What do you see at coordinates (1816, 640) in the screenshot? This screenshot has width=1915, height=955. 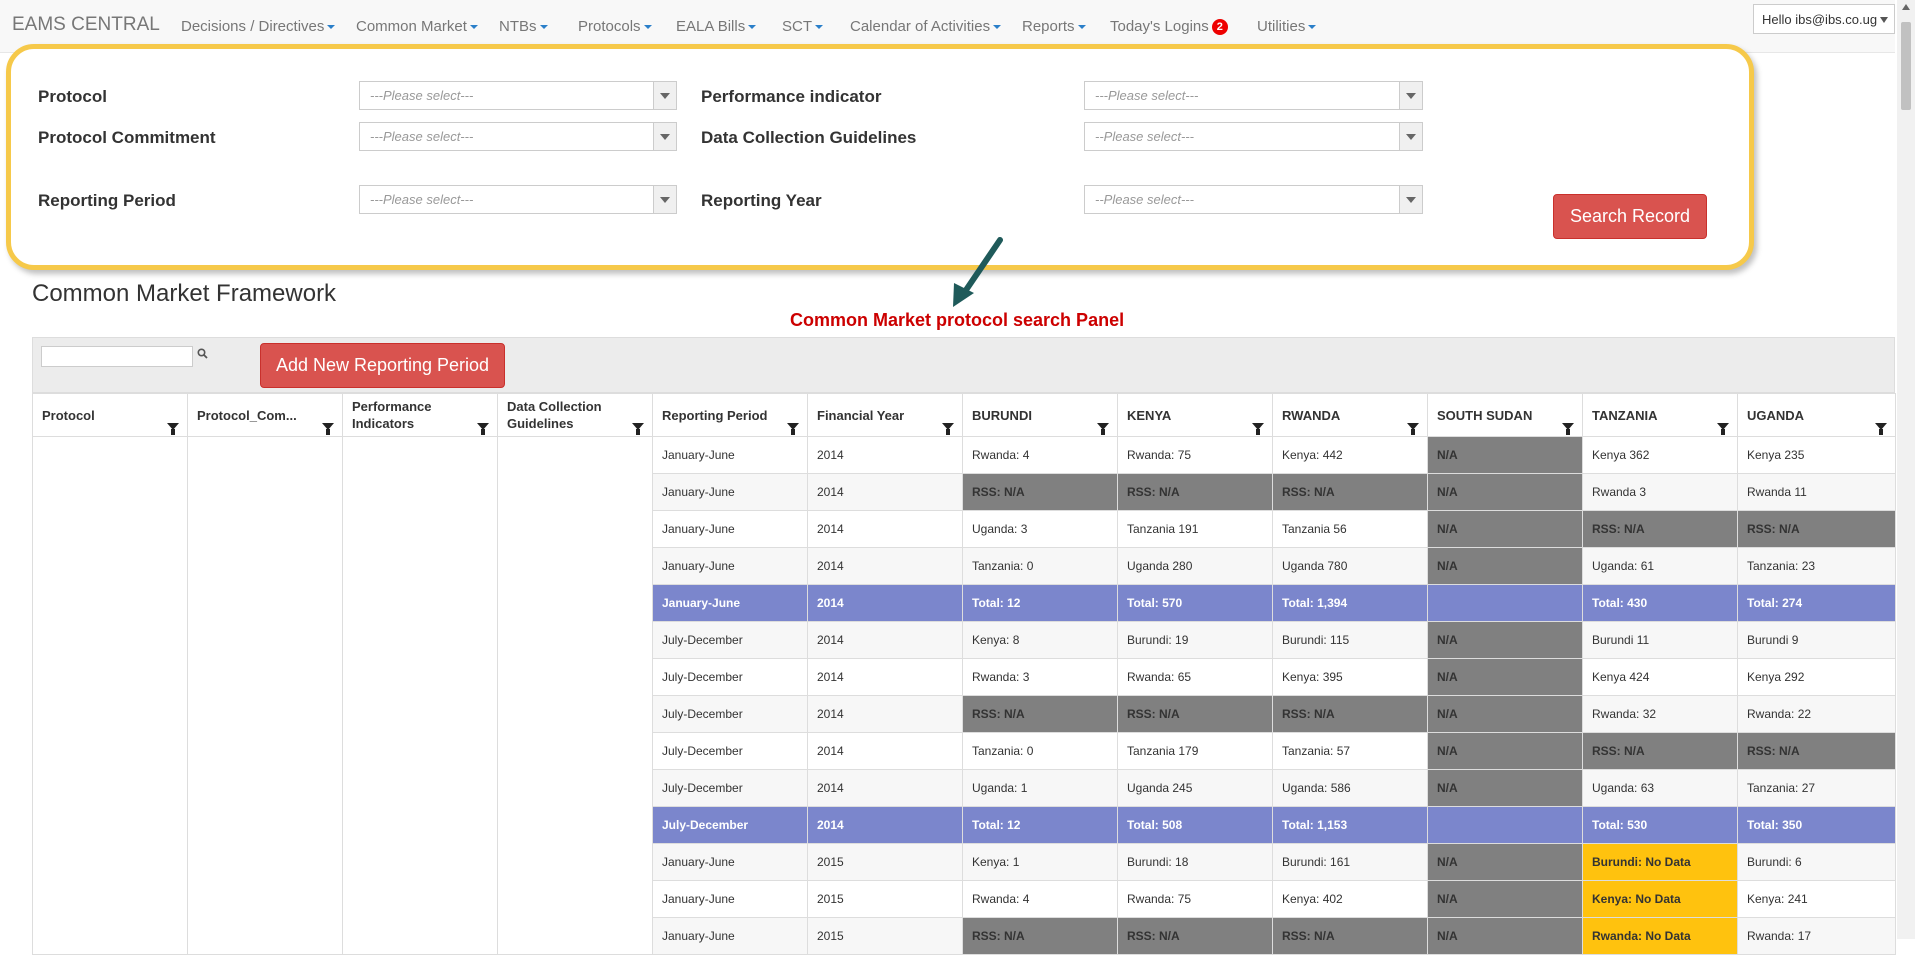 I see `table-cell: Burundi 9` at bounding box center [1816, 640].